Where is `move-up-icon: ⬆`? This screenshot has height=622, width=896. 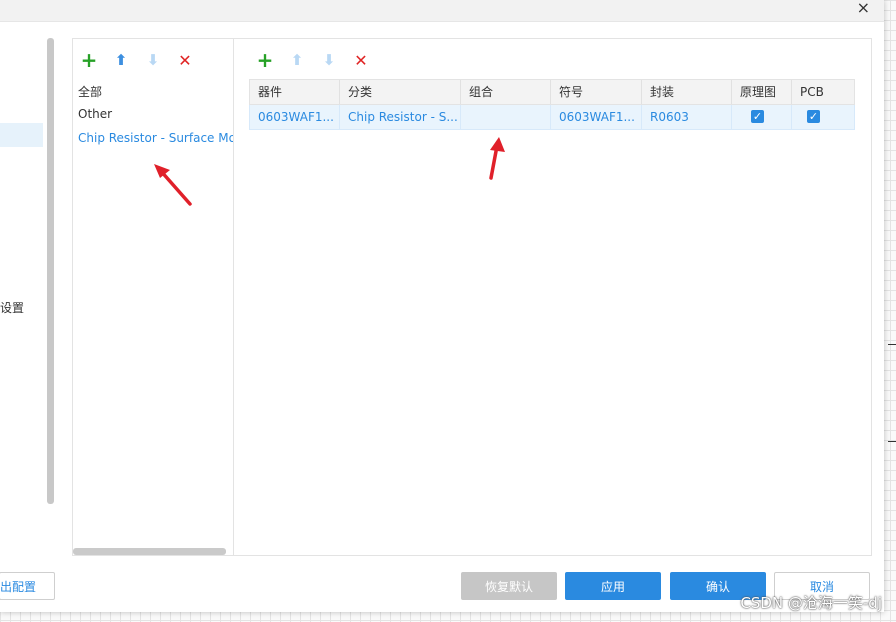
move-up-icon: ⬆ is located at coordinates (121, 60).